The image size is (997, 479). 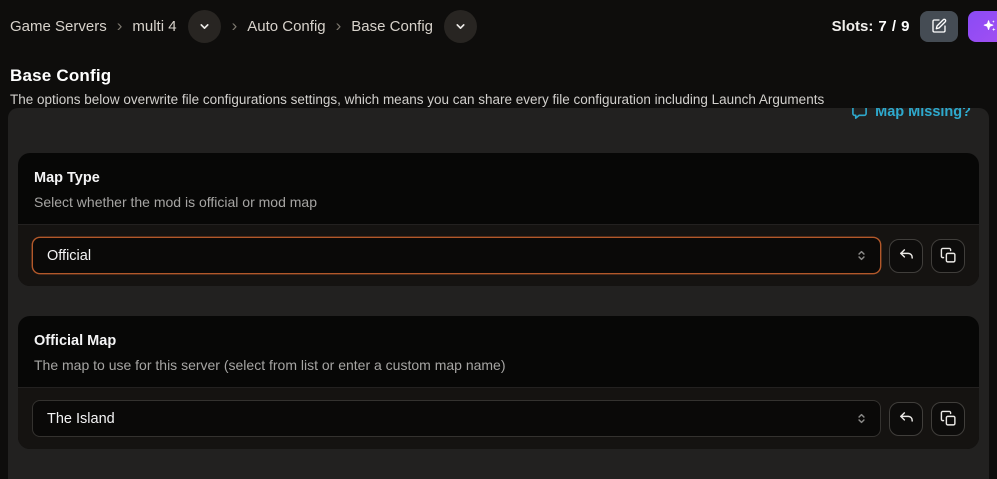 I want to click on copy-official-map-button, so click(x=948, y=418).